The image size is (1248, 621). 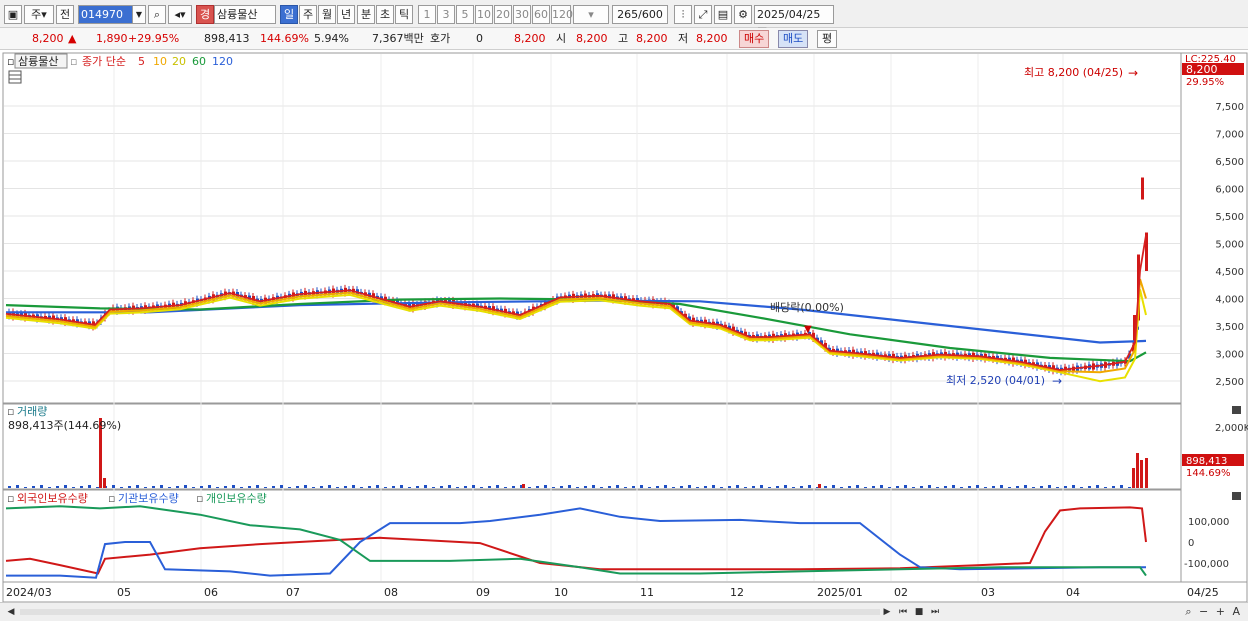 I want to click on count-field: 265/600, so click(x=640, y=14).